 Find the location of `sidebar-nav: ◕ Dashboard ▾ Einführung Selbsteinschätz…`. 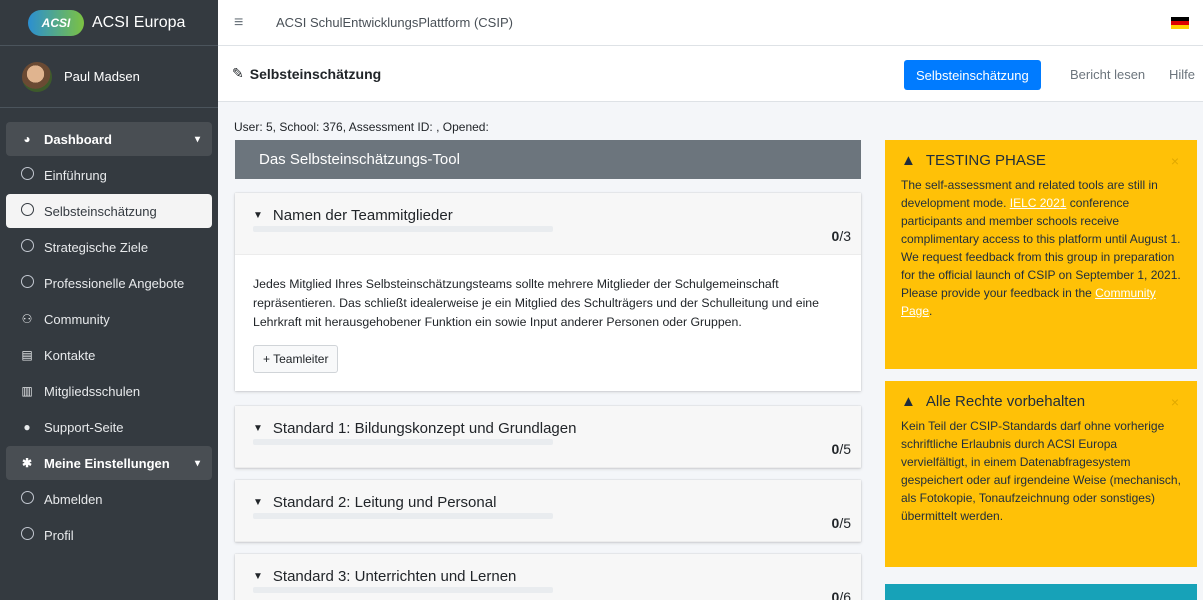

sidebar-nav: ◕ Dashboard ▾ Einführung Selbsteinschätz… is located at coordinates (109, 330).